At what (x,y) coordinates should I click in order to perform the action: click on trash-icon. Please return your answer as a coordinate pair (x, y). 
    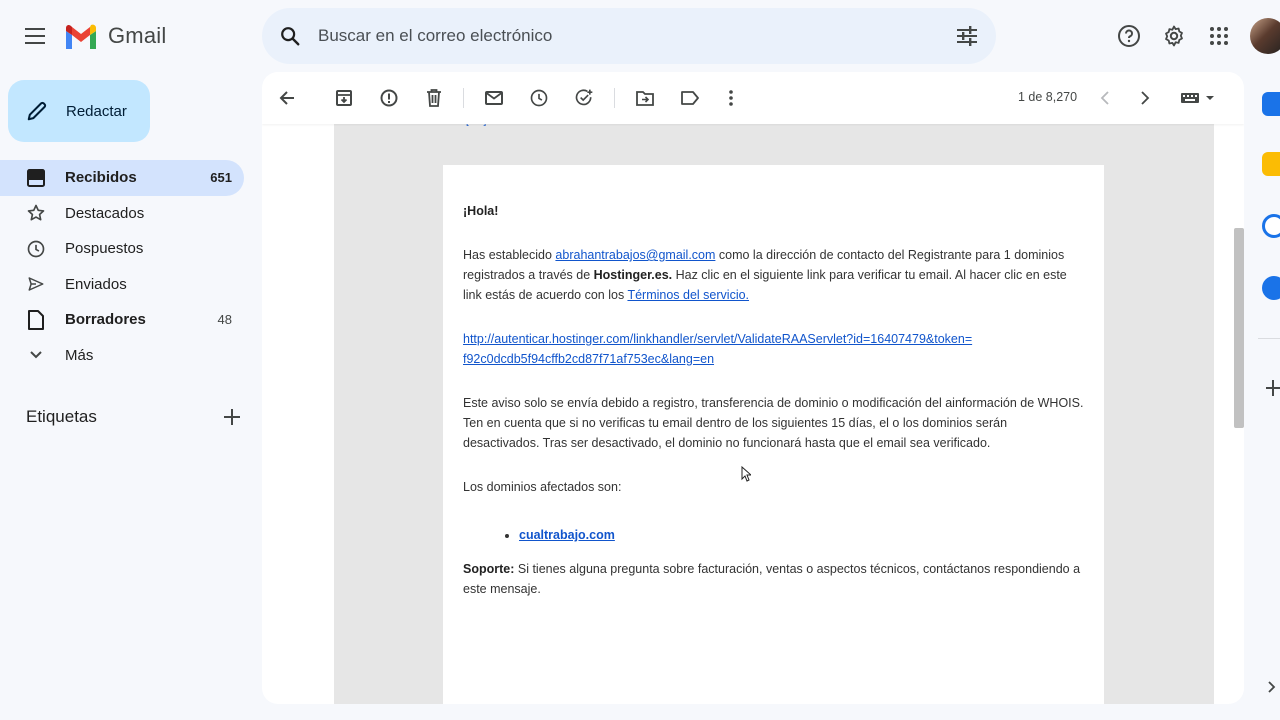
    Looking at the image, I should click on (434, 98).